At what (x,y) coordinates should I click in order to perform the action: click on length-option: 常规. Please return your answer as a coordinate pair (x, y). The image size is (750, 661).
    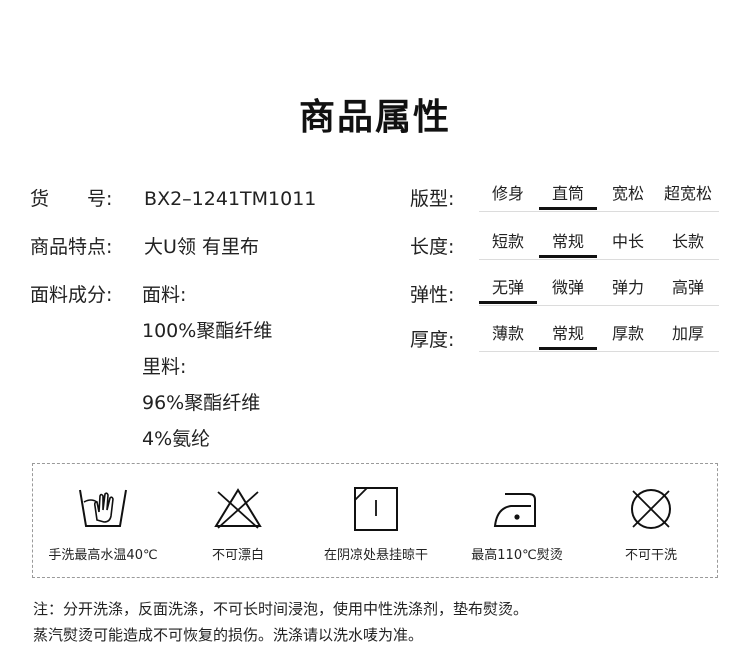
    Looking at the image, I should click on (568, 244).